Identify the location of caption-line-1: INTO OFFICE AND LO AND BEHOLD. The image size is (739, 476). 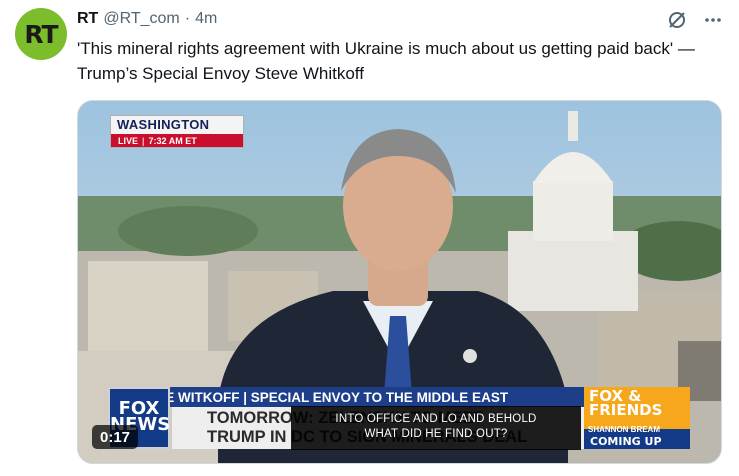
(436, 419).